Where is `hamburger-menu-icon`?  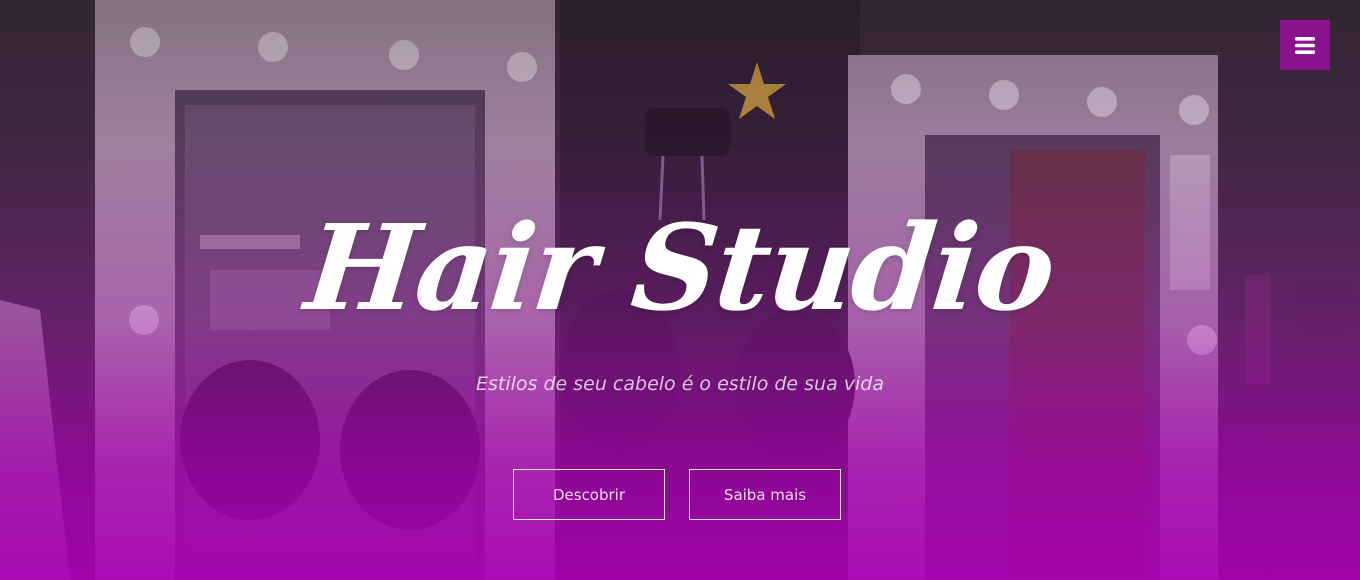 hamburger-menu-icon is located at coordinates (1305, 45).